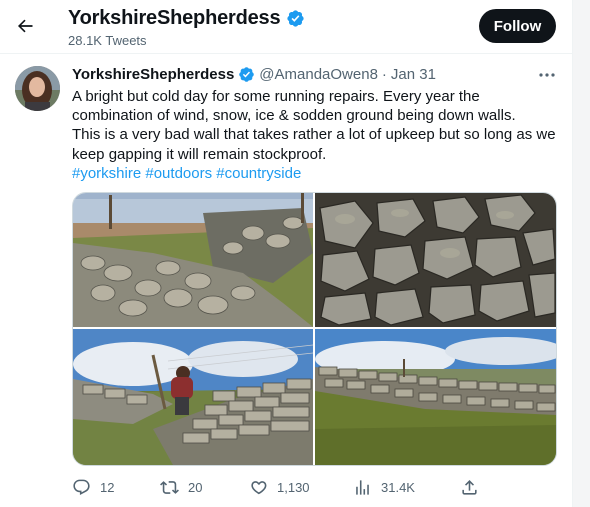 The height and width of the screenshot is (507, 590). What do you see at coordinates (435, 260) in the screenshot?
I see `photo-stone-rubble-closeup` at bounding box center [435, 260].